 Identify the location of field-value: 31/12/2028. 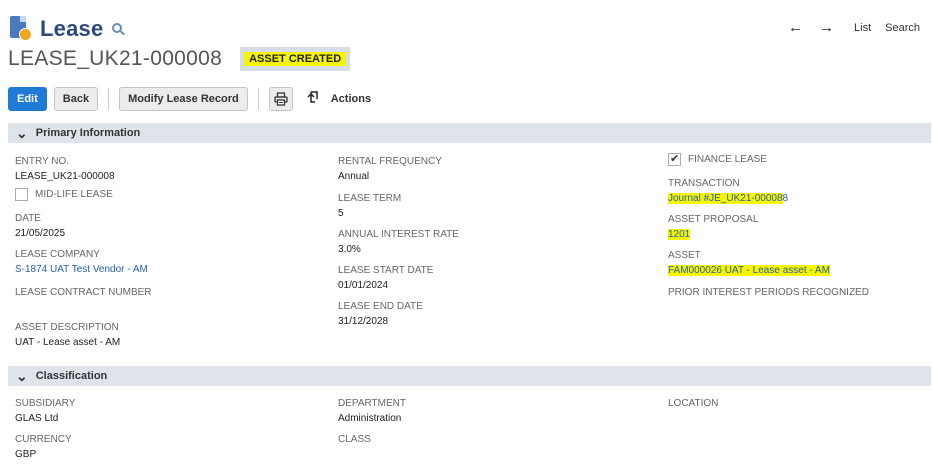
(363, 321).